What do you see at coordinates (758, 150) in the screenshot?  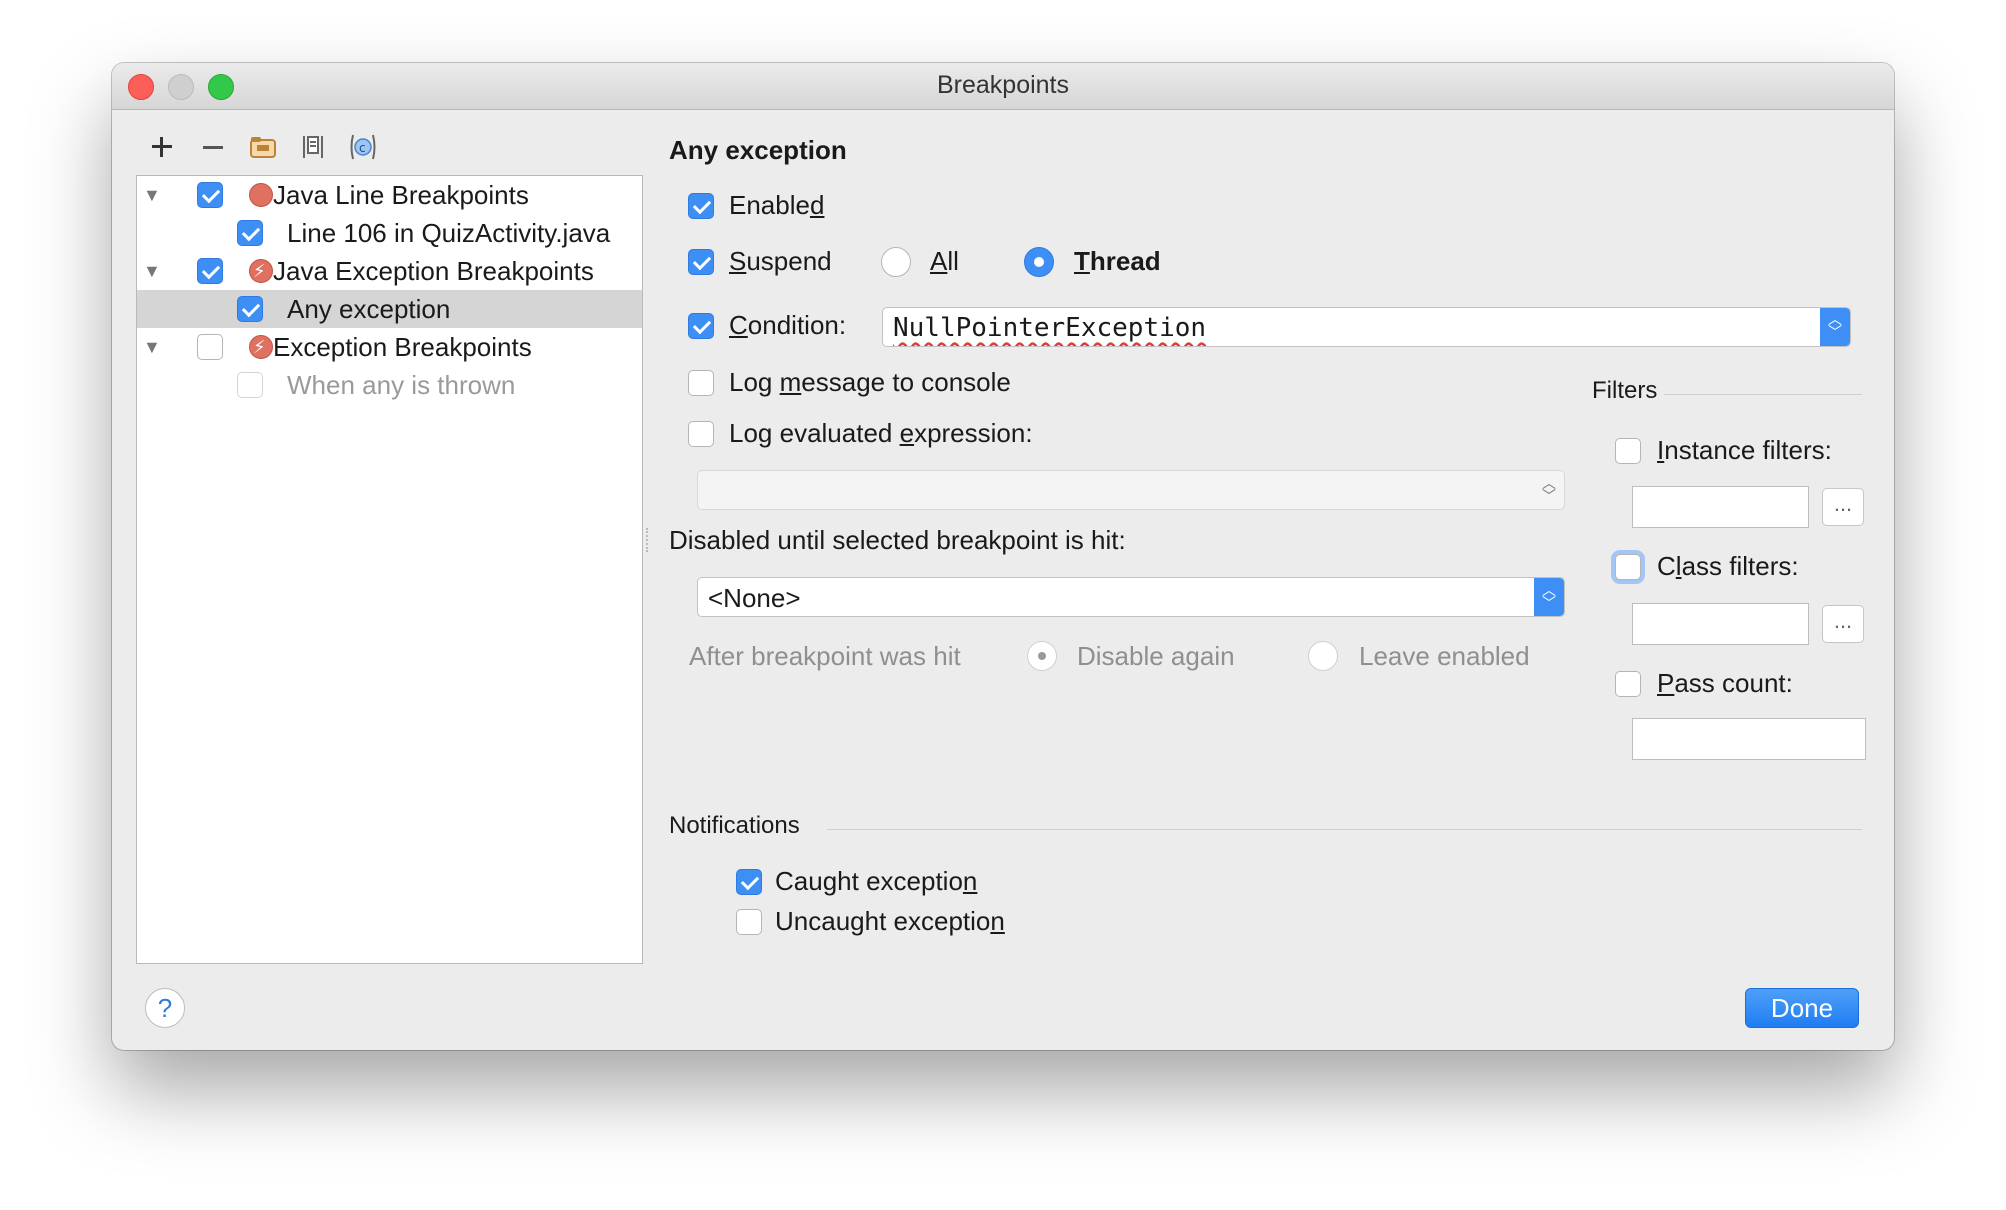 I see `details-title: Any exception` at bounding box center [758, 150].